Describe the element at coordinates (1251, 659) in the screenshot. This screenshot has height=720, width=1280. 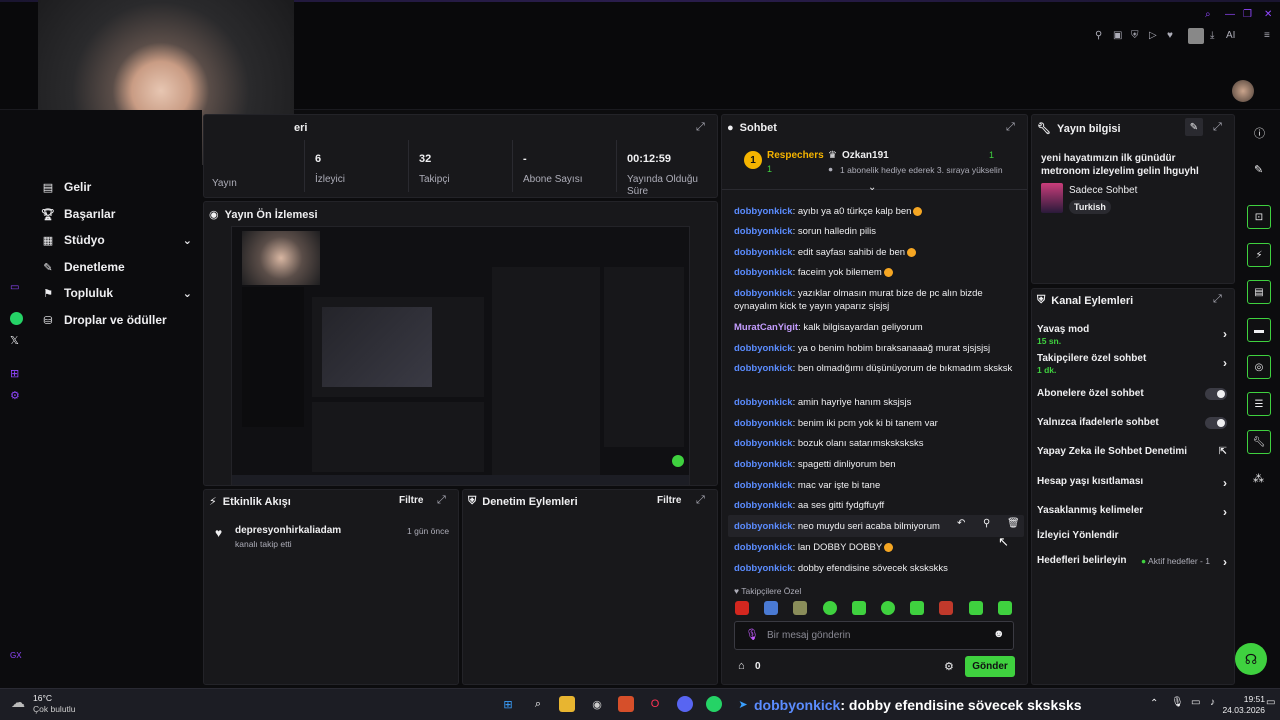
I see `support-icon: ☊` at that location.